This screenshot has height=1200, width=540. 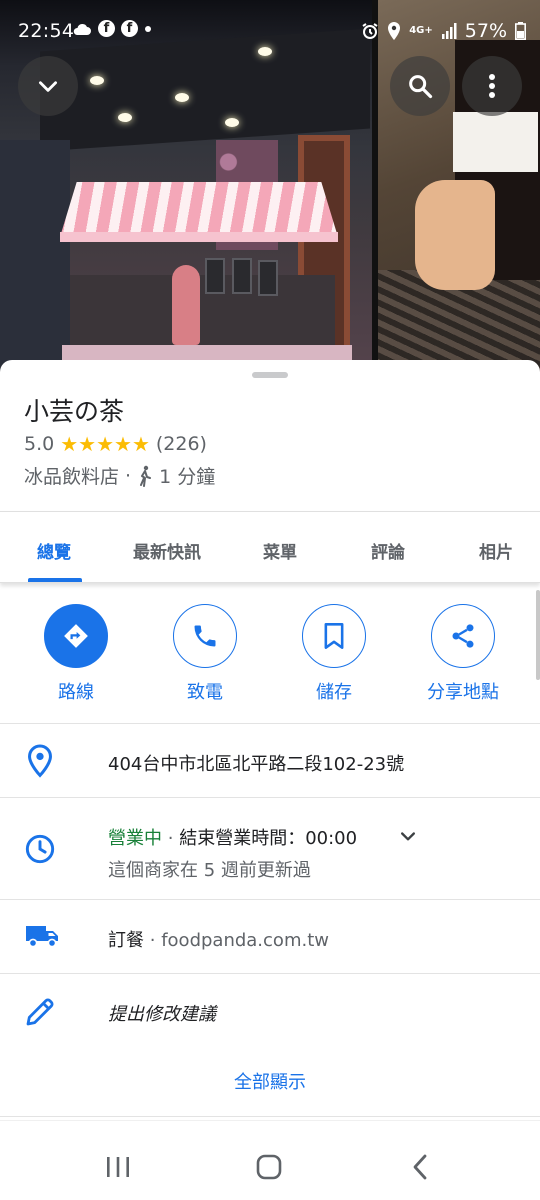 What do you see at coordinates (394, 31) in the screenshot?
I see `location-icon` at bounding box center [394, 31].